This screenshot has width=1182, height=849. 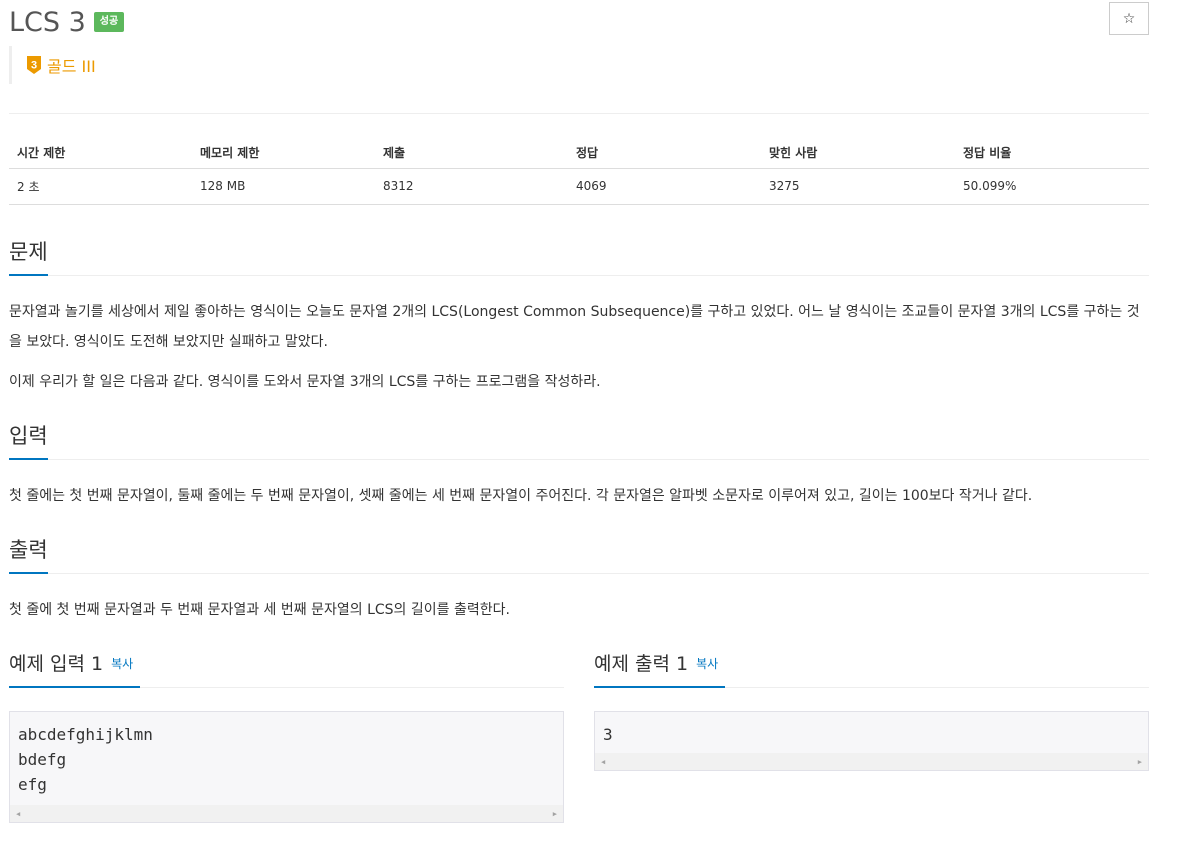 What do you see at coordinates (109, 22) in the screenshot?
I see `status-badge: 성공` at bounding box center [109, 22].